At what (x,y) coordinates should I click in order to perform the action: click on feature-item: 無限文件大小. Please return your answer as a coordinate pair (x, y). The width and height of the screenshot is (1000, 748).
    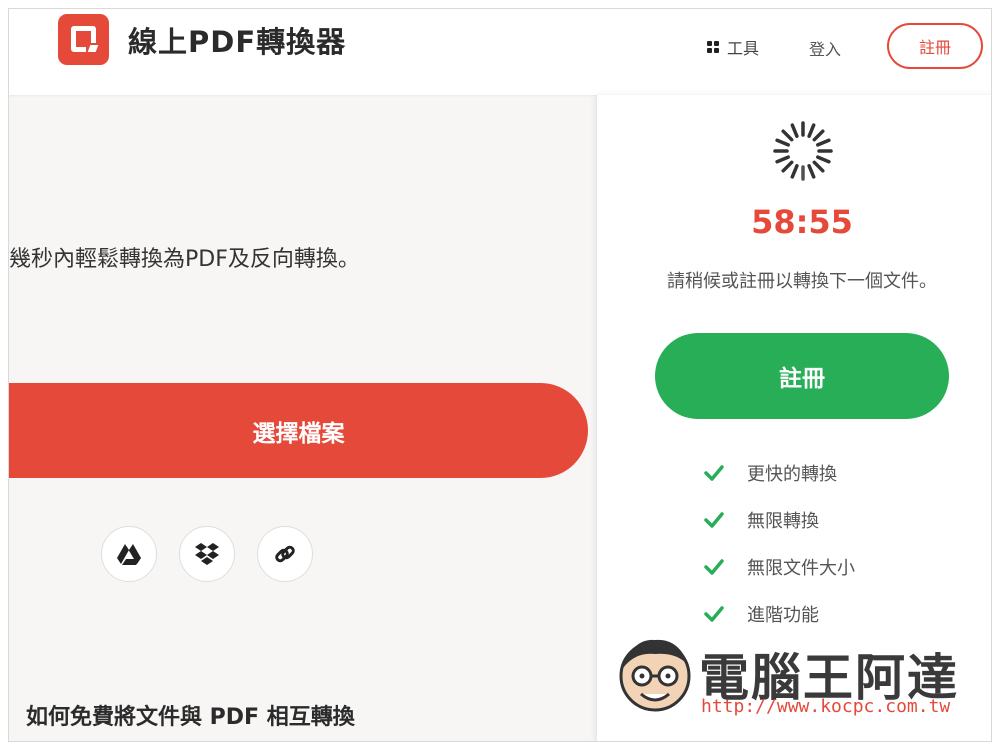
    Looking at the image, I should click on (779, 566).